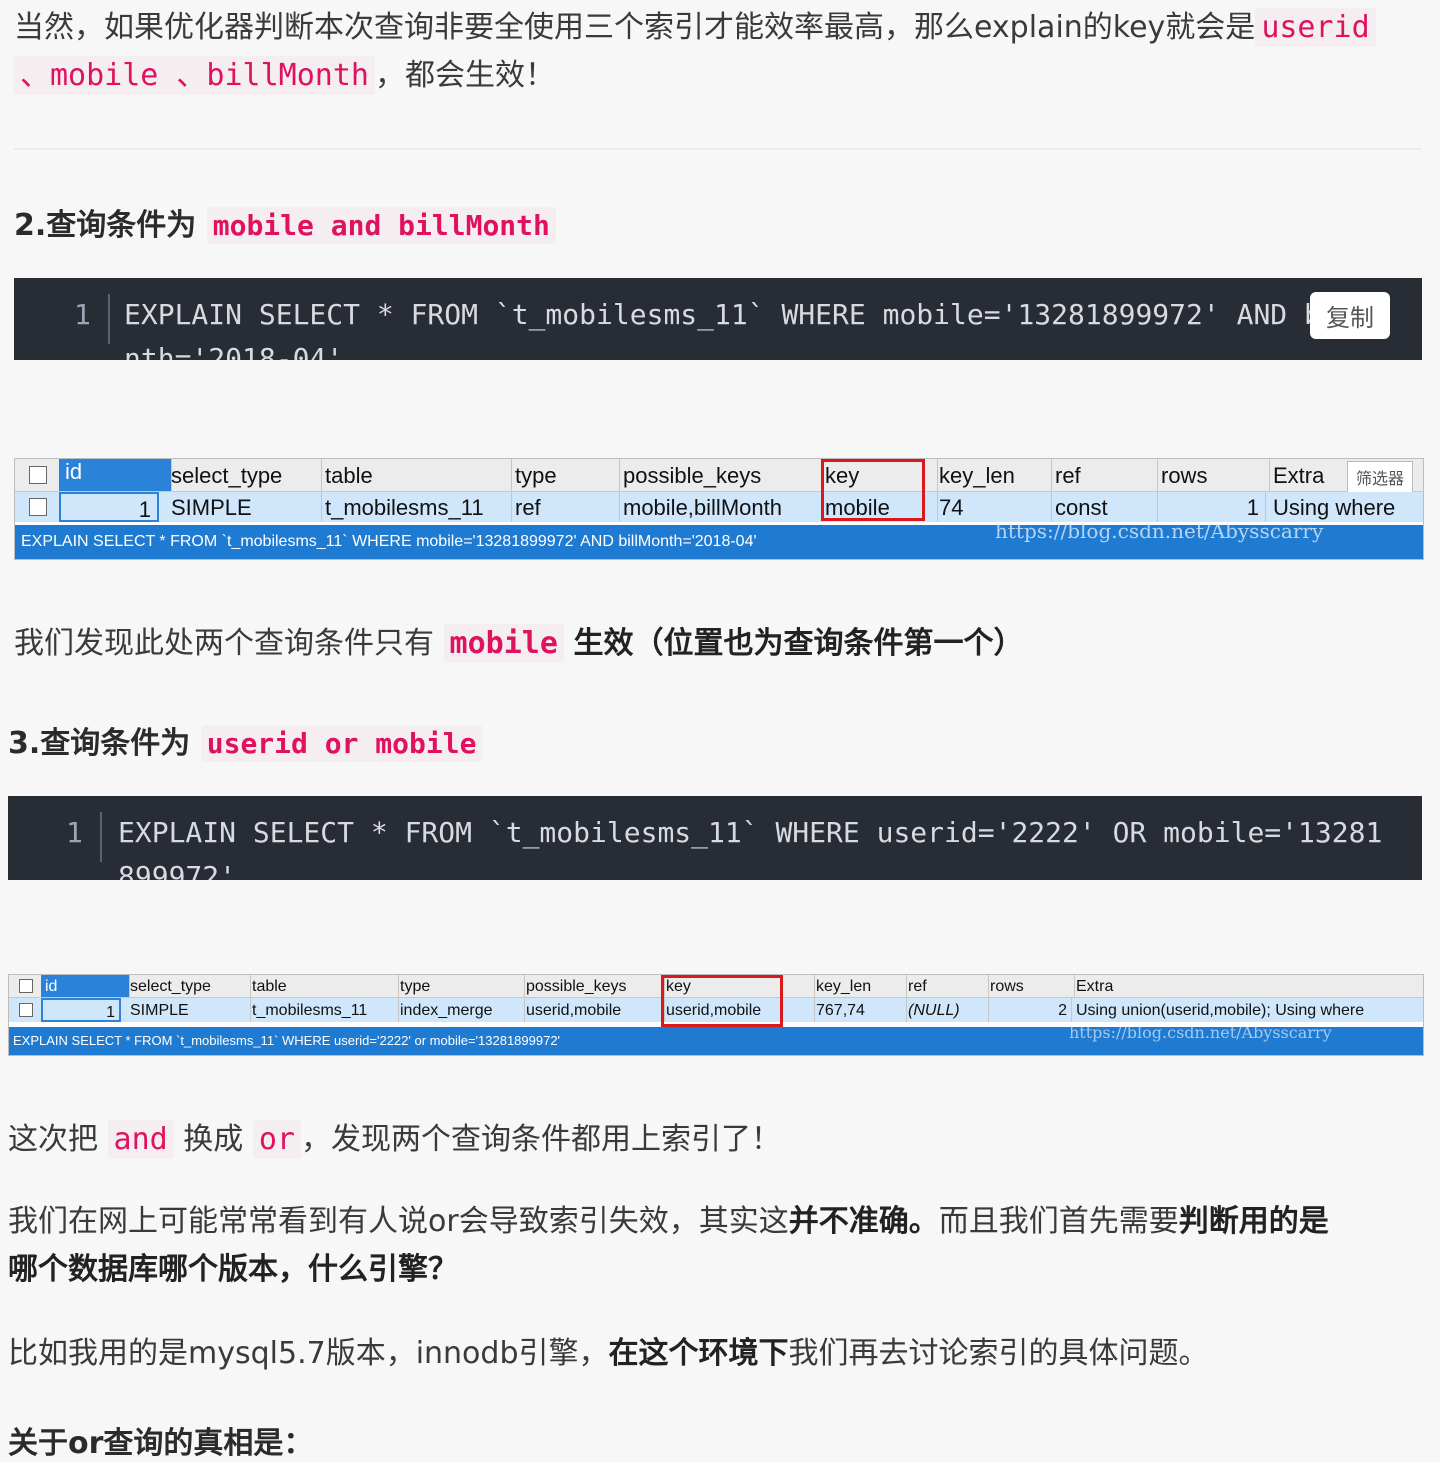  Describe the element at coordinates (565, 507) in the screenshot. I see `cell-type: ref` at that location.